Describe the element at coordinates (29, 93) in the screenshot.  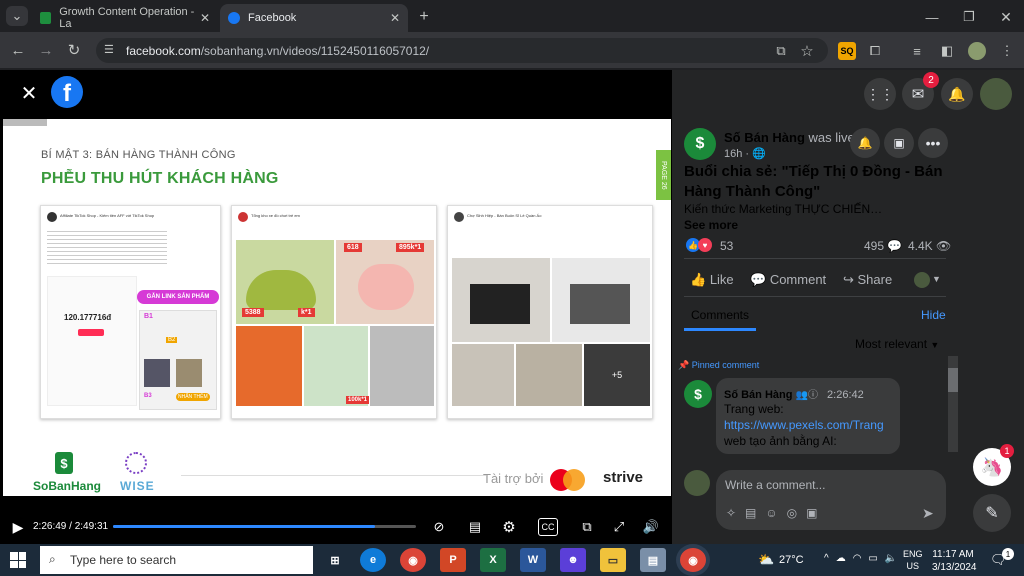
I see `close-video-icon: ✕` at that location.